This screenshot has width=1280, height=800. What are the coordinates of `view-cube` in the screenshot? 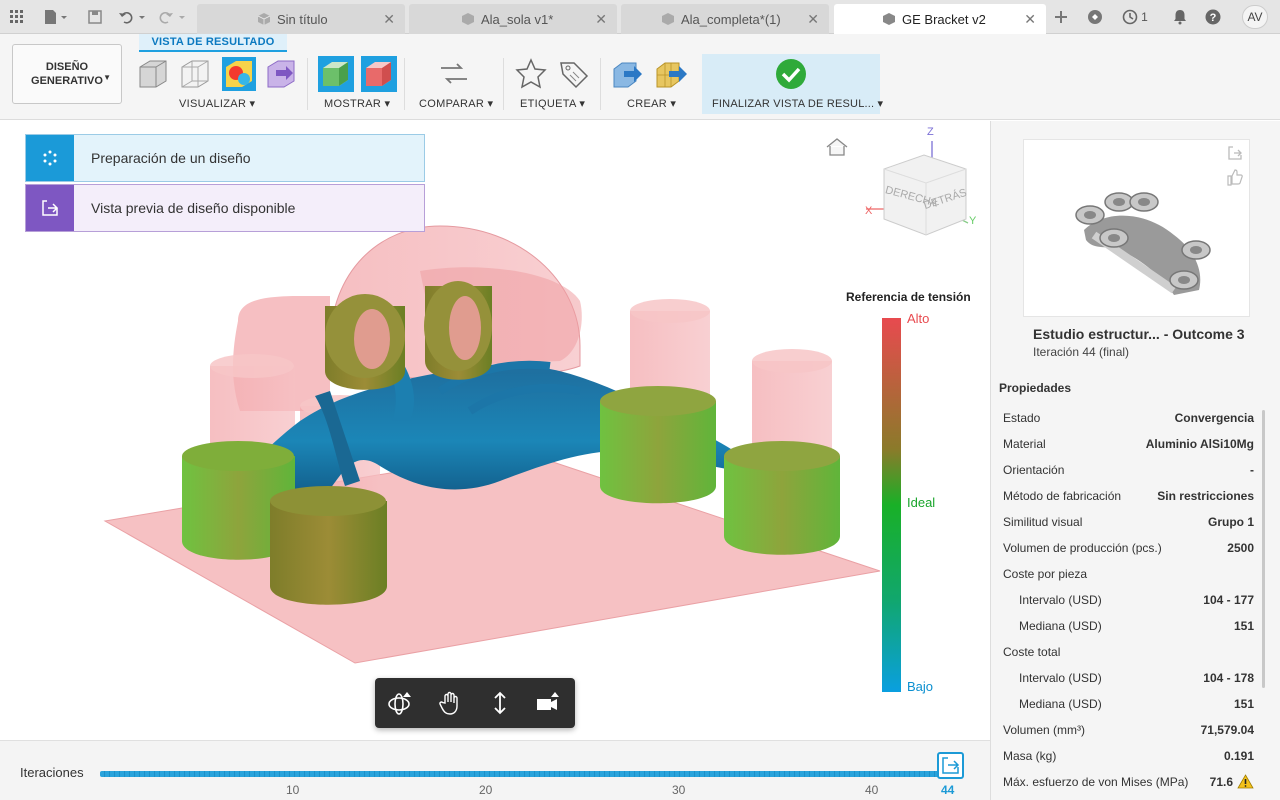 It's located at (917, 188).